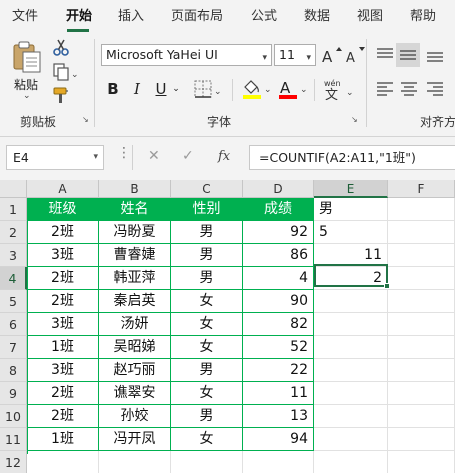  Describe the element at coordinates (135, 232) in the screenshot. I see `cell-b2: 冯盼夏` at that location.